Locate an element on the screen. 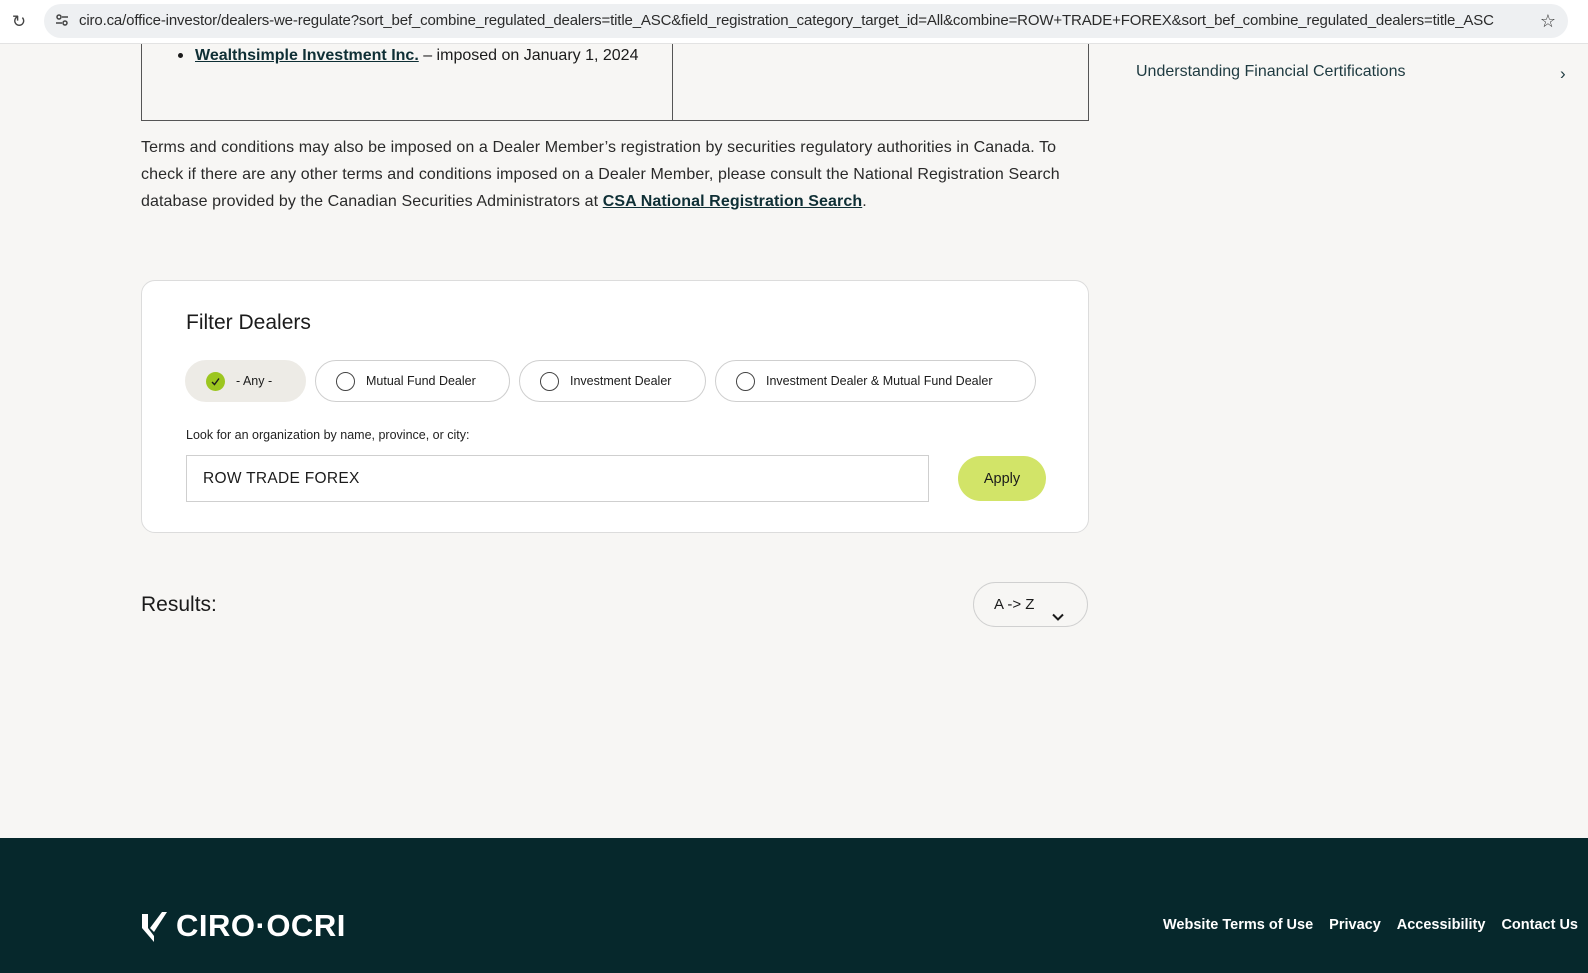 This screenshot has width=1588, height=973. search-input is located at coordinates (557, 478).